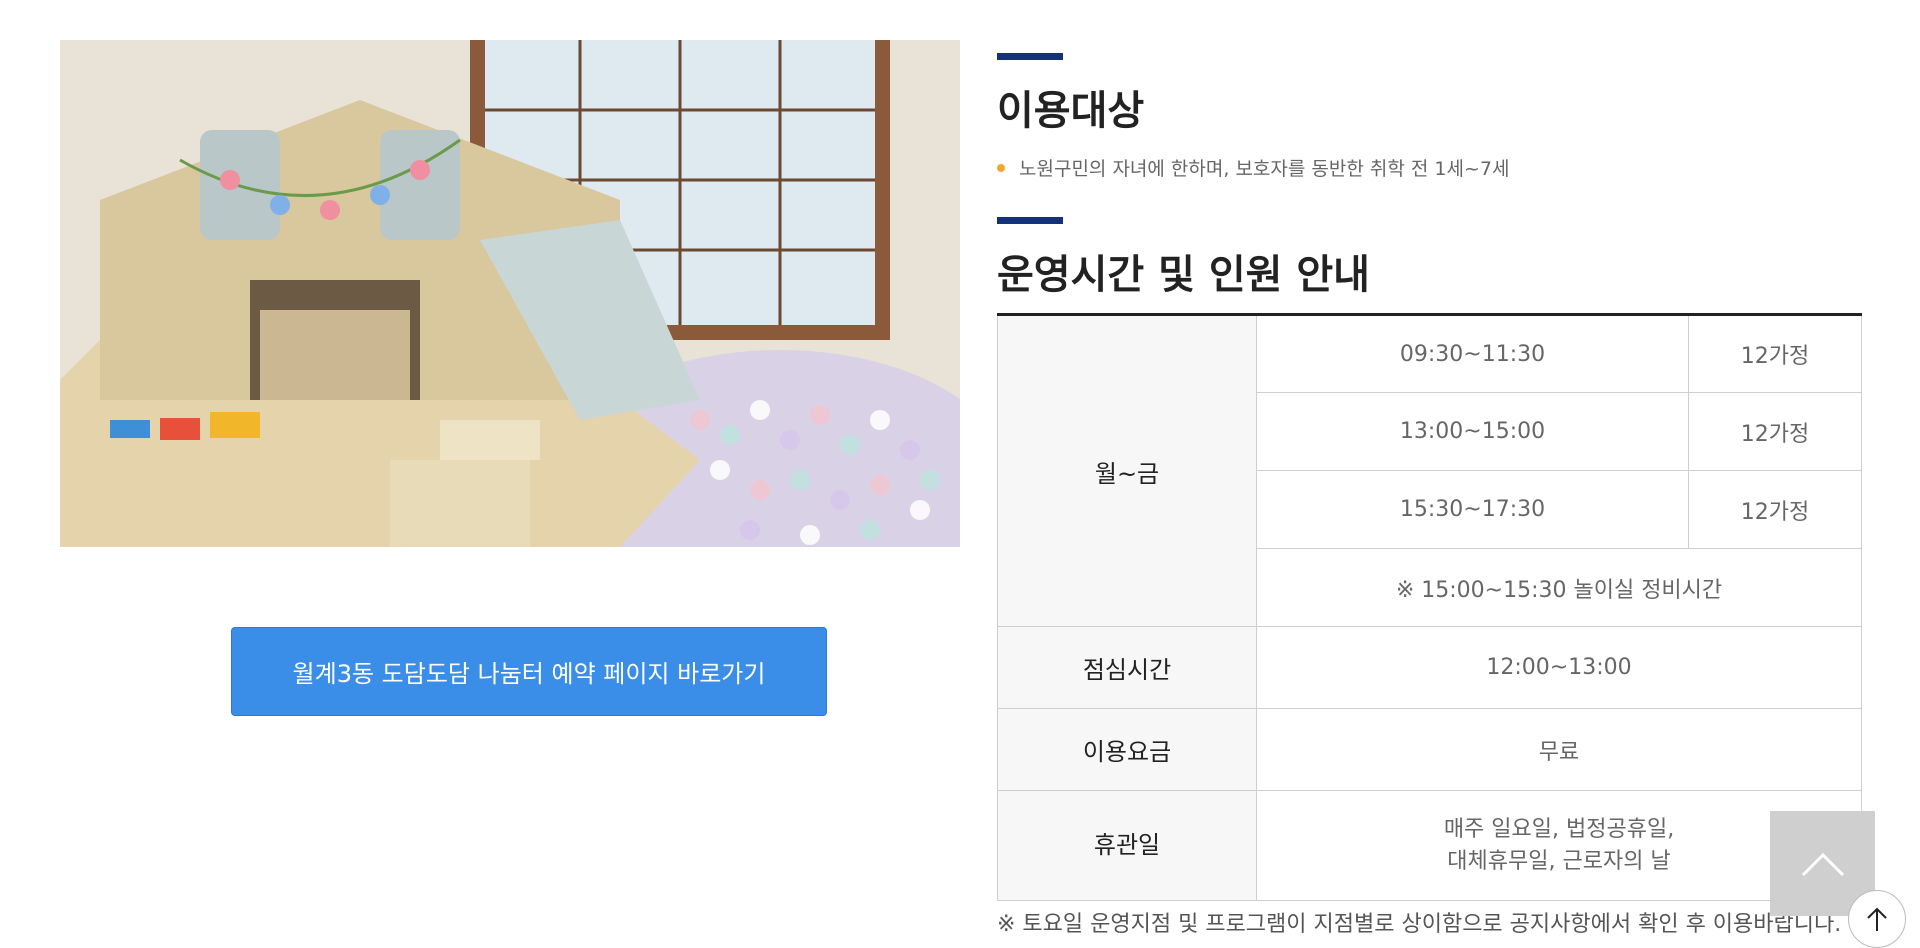  Describe the element at coordinates (1472, 431) in the screenshot. I see `slot-time: 13:00~15:00` at that location.